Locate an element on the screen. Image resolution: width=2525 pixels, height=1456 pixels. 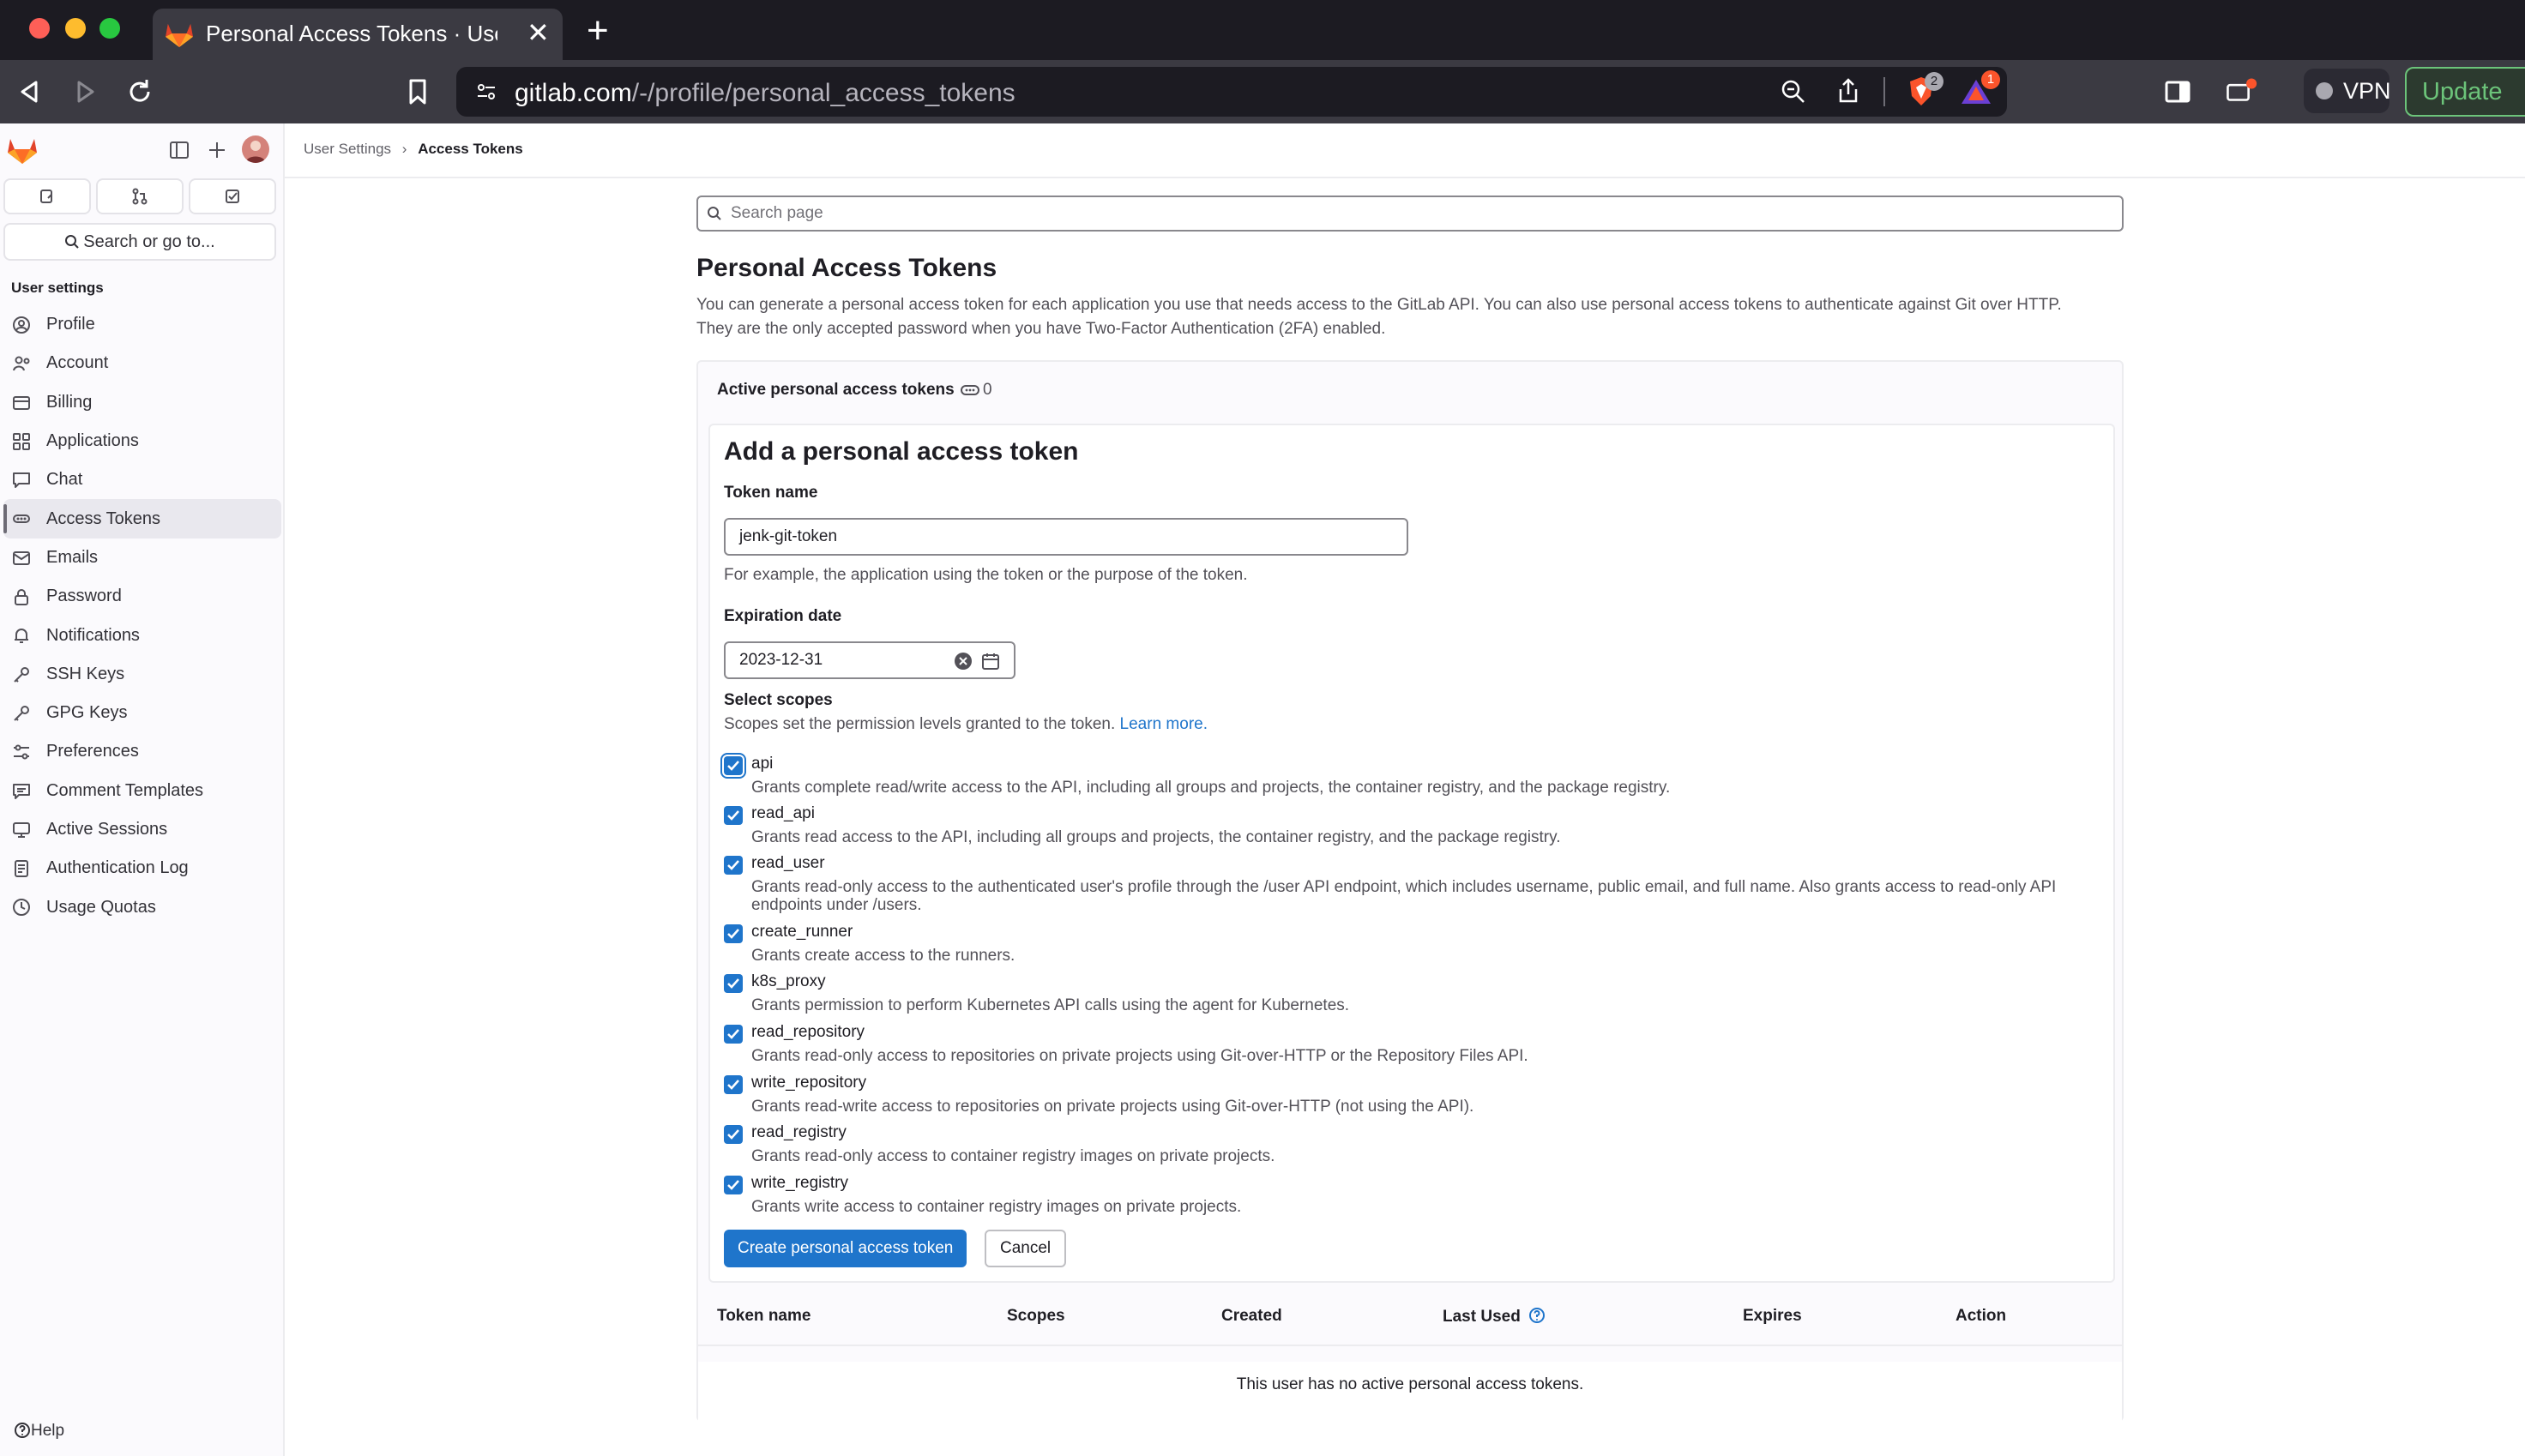
scope-read-registry-checkbox is located at coordinates (733, 1134).